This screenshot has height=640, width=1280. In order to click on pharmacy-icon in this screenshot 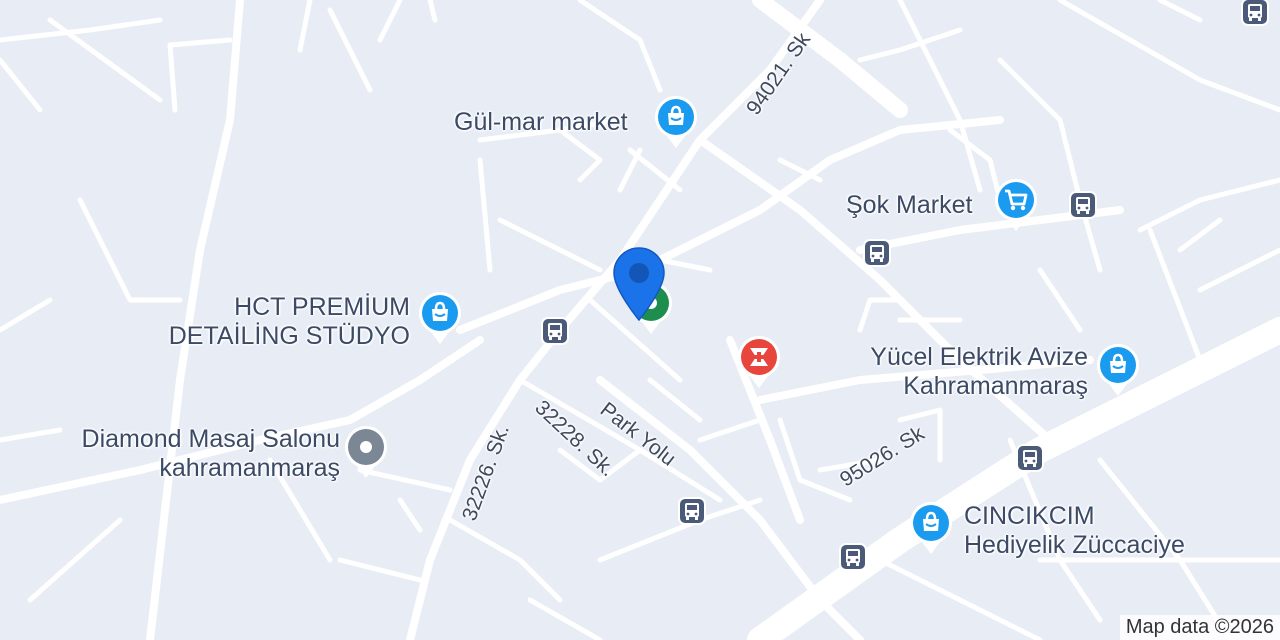, I will do `click(759, 362)`.